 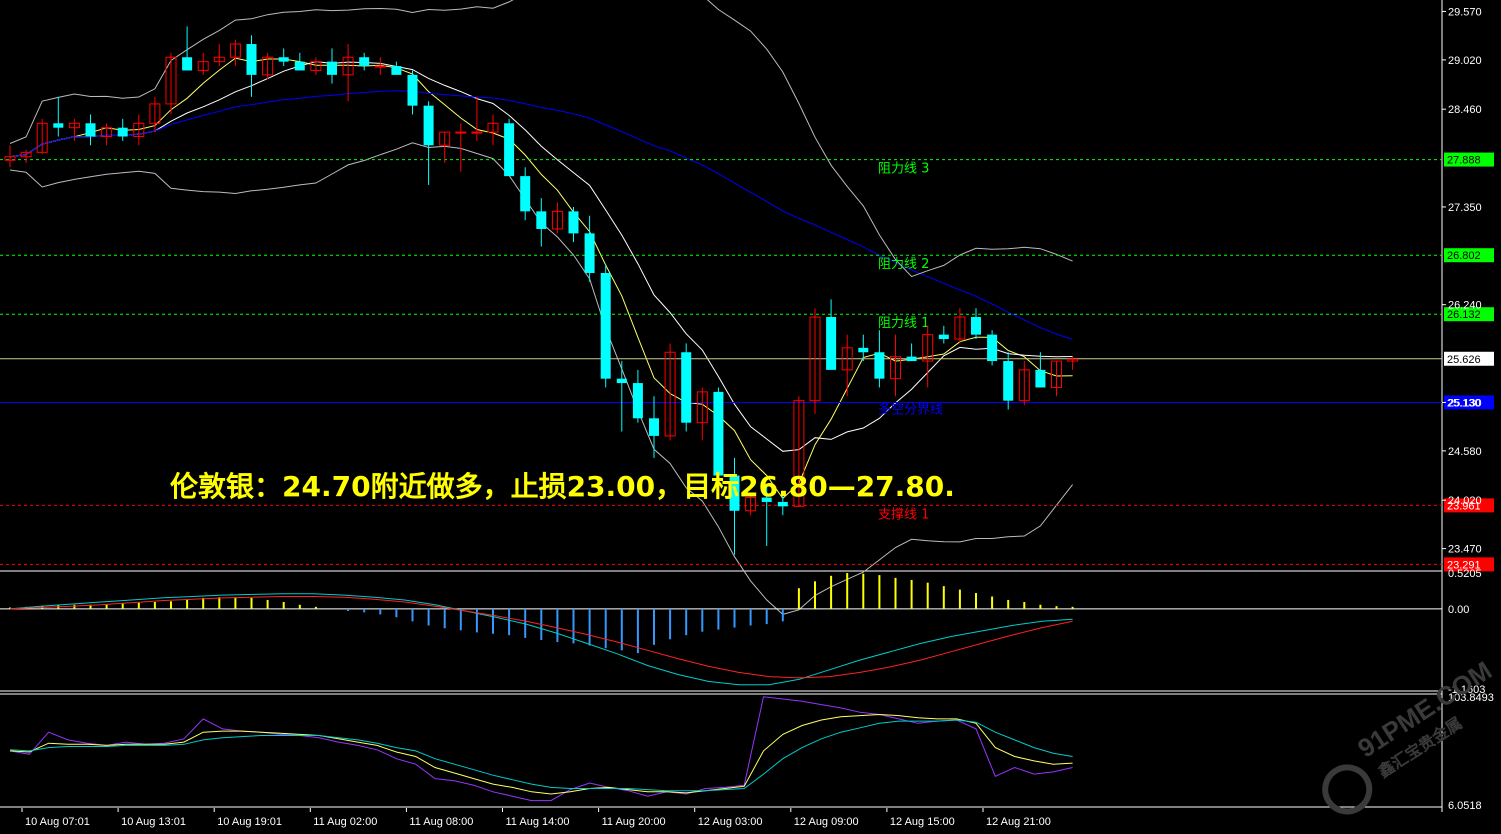 I want to click on time-tick-label: 11 Aug 02:00, so click(x=345, y=822).